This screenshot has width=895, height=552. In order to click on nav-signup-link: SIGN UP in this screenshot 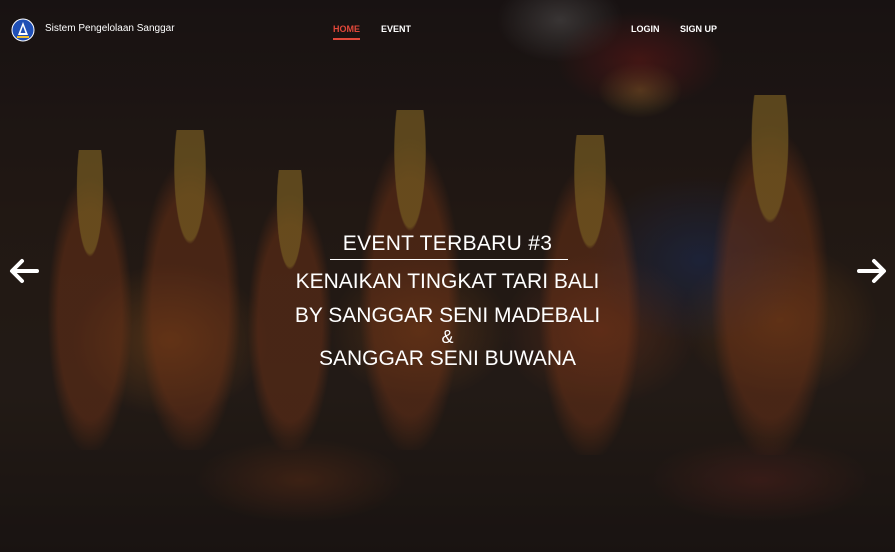, I will do `click(698, 29)`.